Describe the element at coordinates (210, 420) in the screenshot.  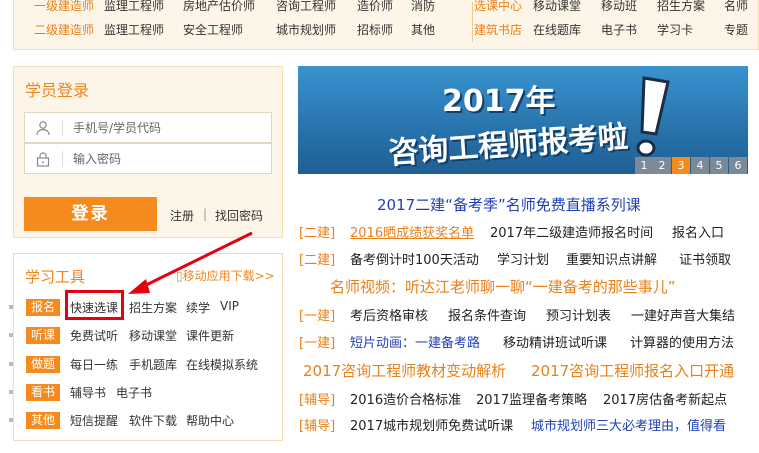
I see `tool-link: 帮助中心` at that location.